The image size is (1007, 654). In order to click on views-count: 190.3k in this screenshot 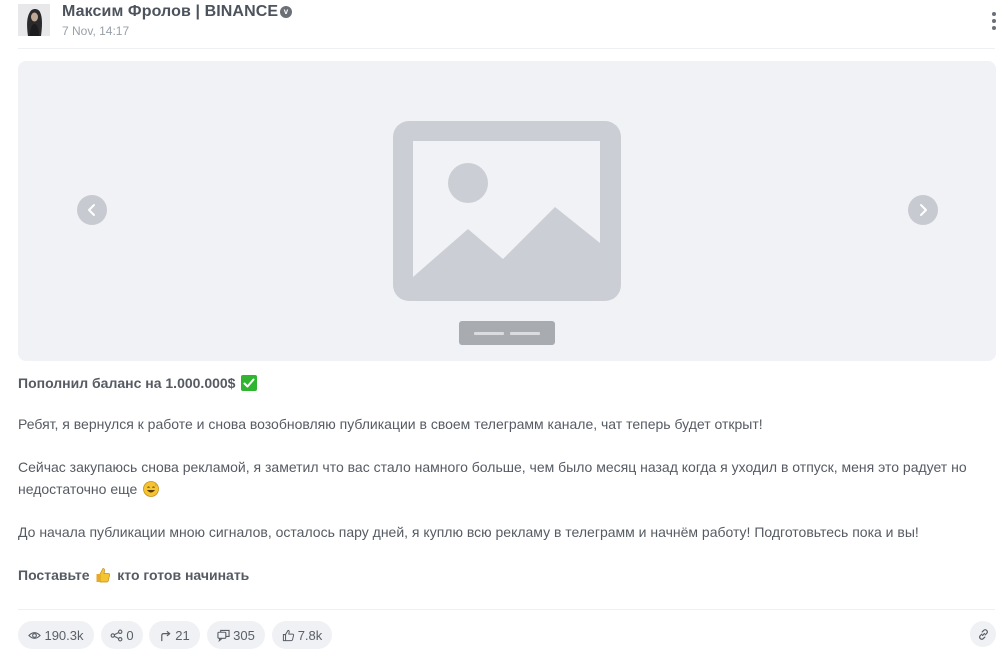, I will do `click(64, 635)`.